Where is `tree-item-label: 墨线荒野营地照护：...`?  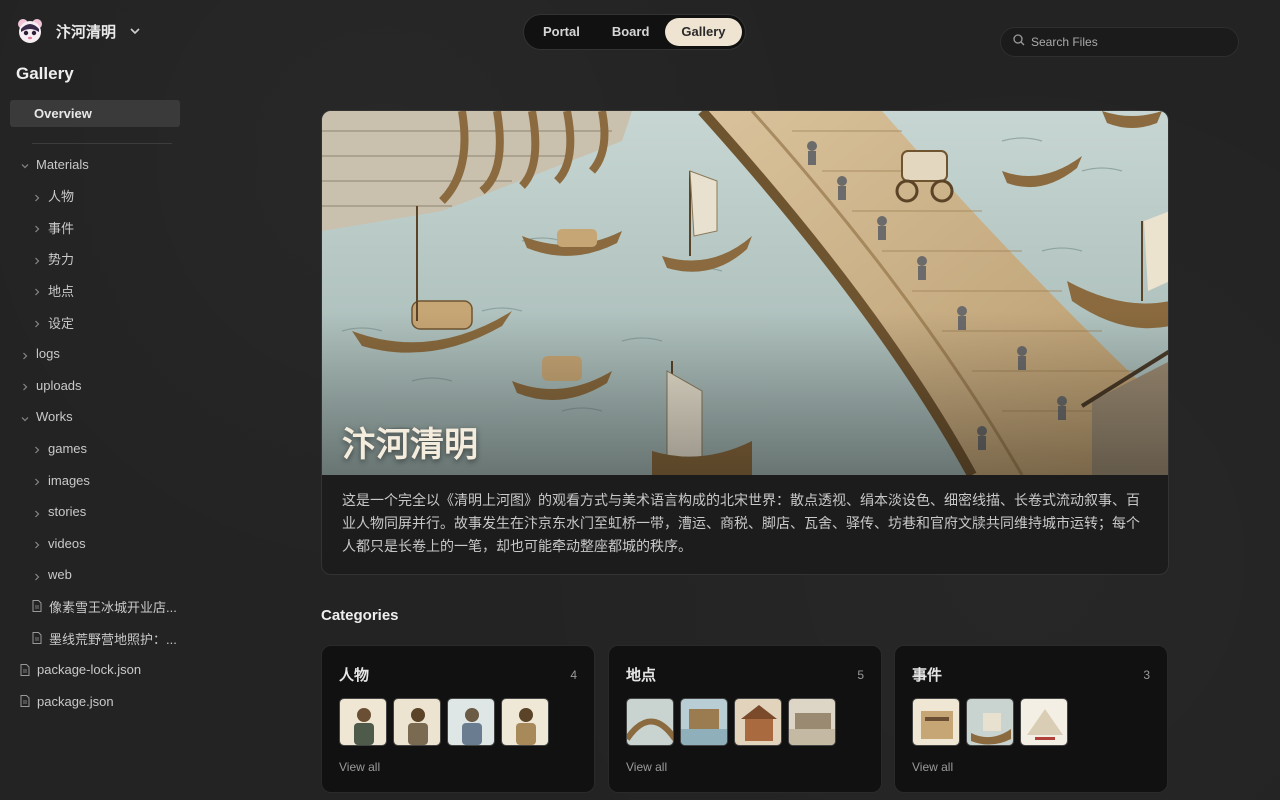
tree-item-label: 墨线荒野营地照护：... is located at coordinates (113, 639).